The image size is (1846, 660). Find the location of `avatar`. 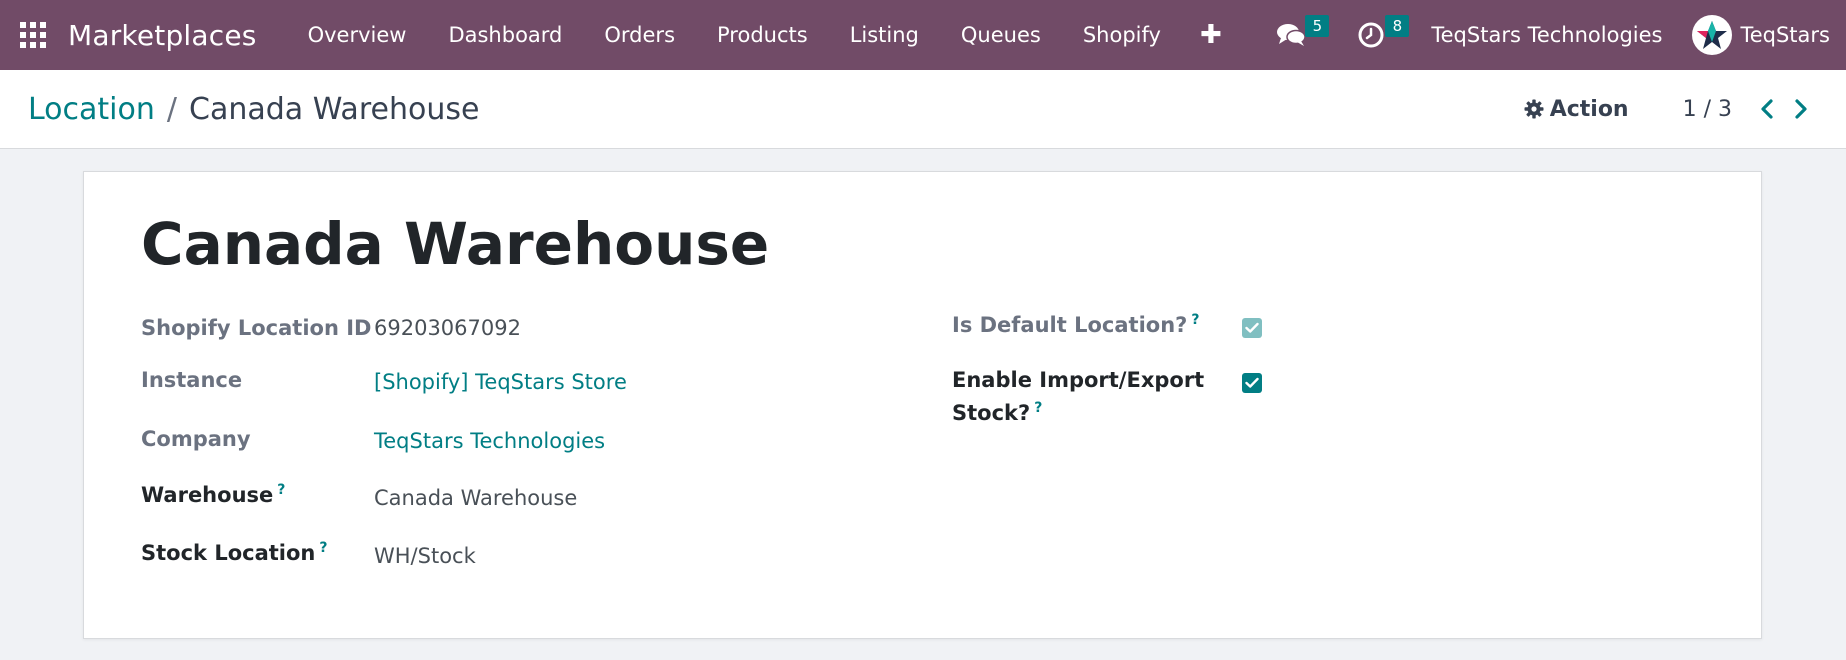

avatar is located at coordinates (1712, 35).